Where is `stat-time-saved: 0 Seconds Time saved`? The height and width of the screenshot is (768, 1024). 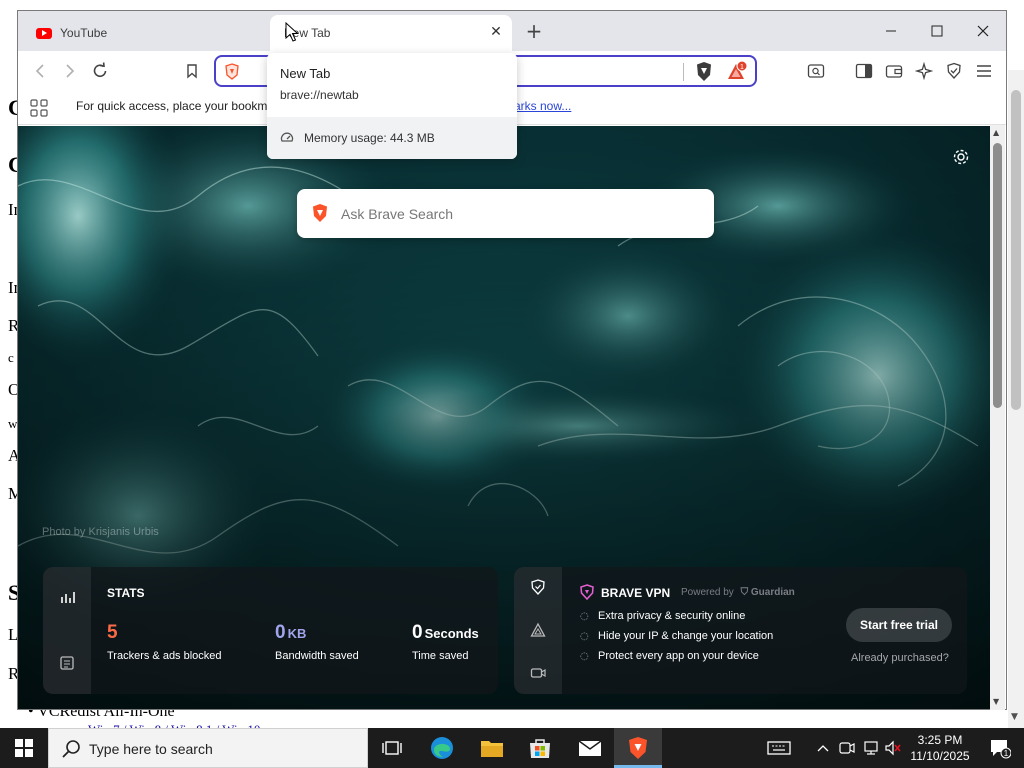 stat-time-saved: 0 Seconds Time saved is located at coordinates (445, 642).